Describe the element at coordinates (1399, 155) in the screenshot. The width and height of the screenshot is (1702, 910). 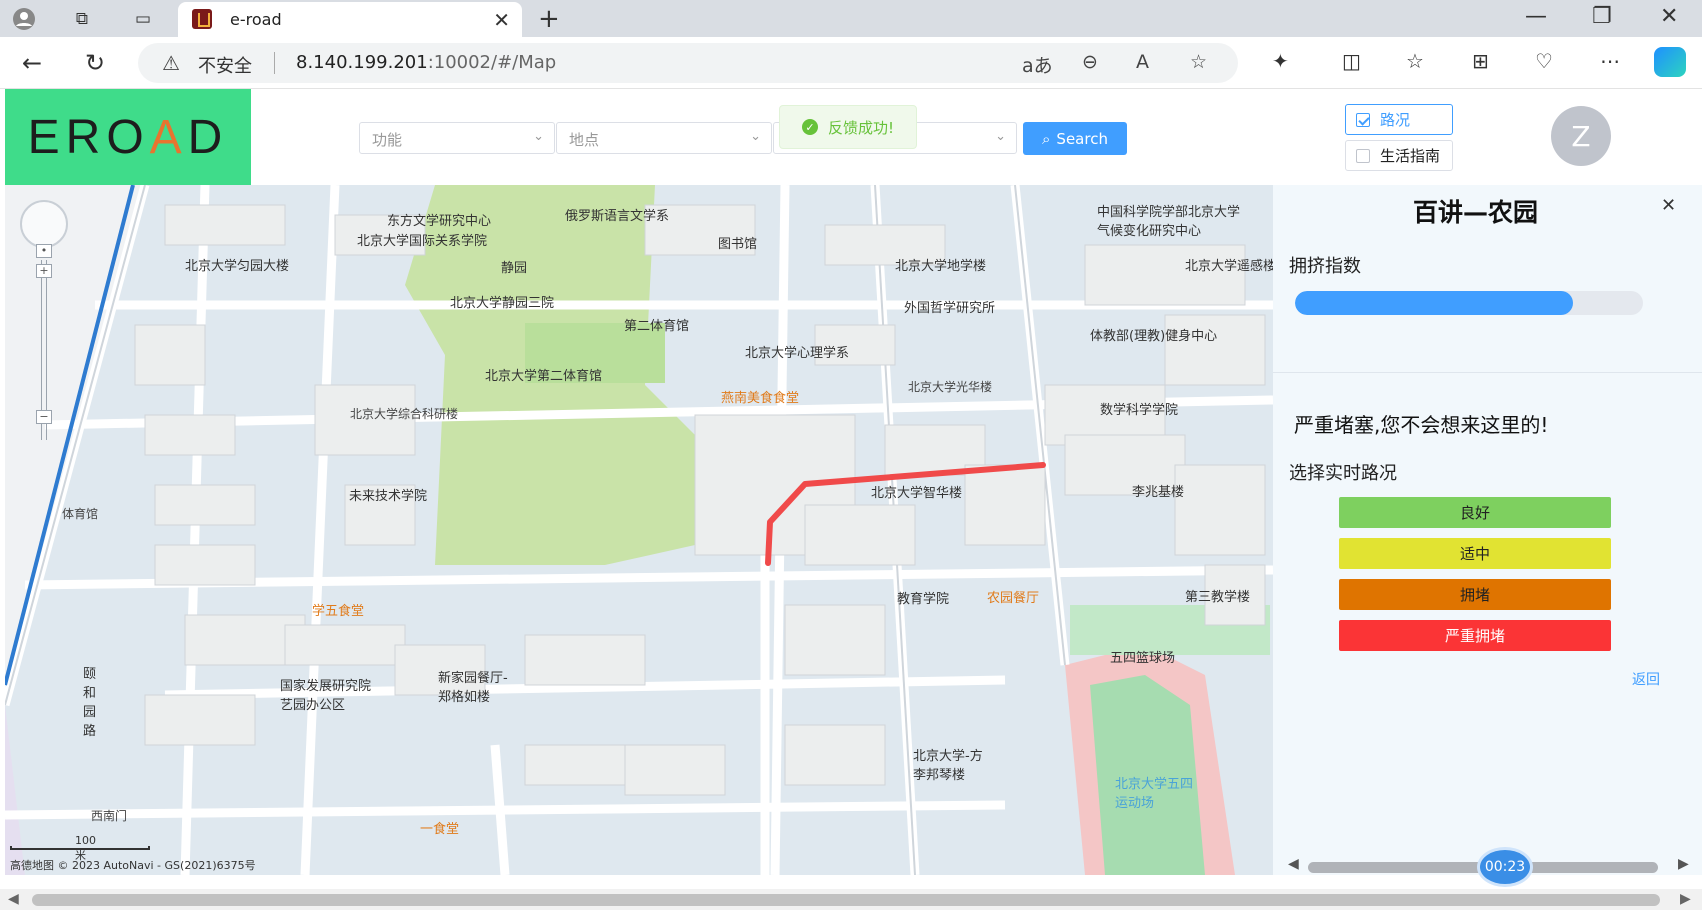
I see `life-guide-checkbox: 生活指南` at that location.